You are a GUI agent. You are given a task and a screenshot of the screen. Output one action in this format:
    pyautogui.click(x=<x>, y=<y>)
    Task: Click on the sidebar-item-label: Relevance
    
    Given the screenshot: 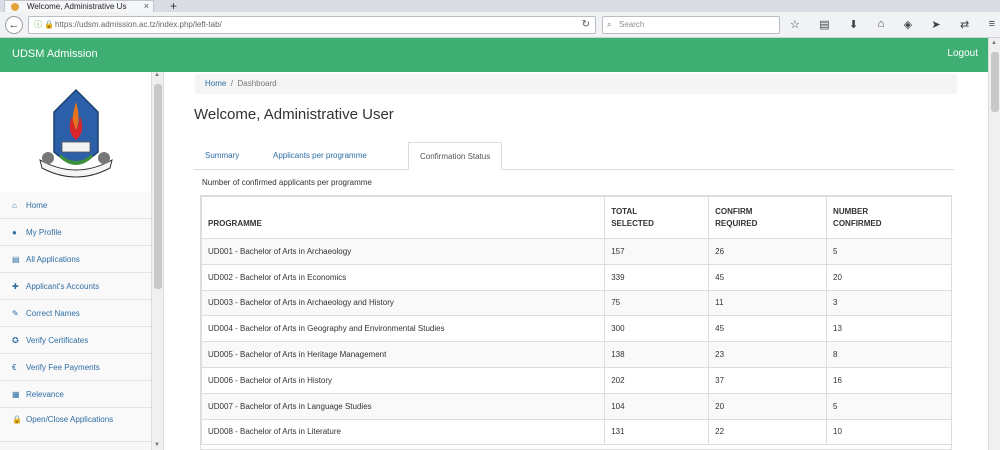 What is the action you would take?
    pyautogui.click(x=45, y=394)
    